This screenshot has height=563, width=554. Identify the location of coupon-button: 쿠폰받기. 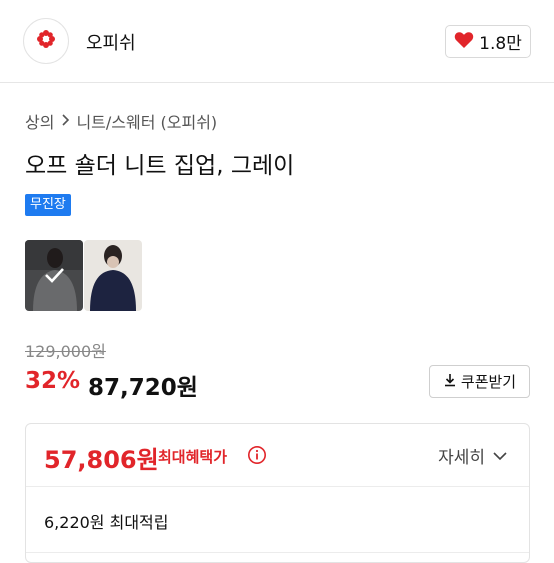
(479, 381).